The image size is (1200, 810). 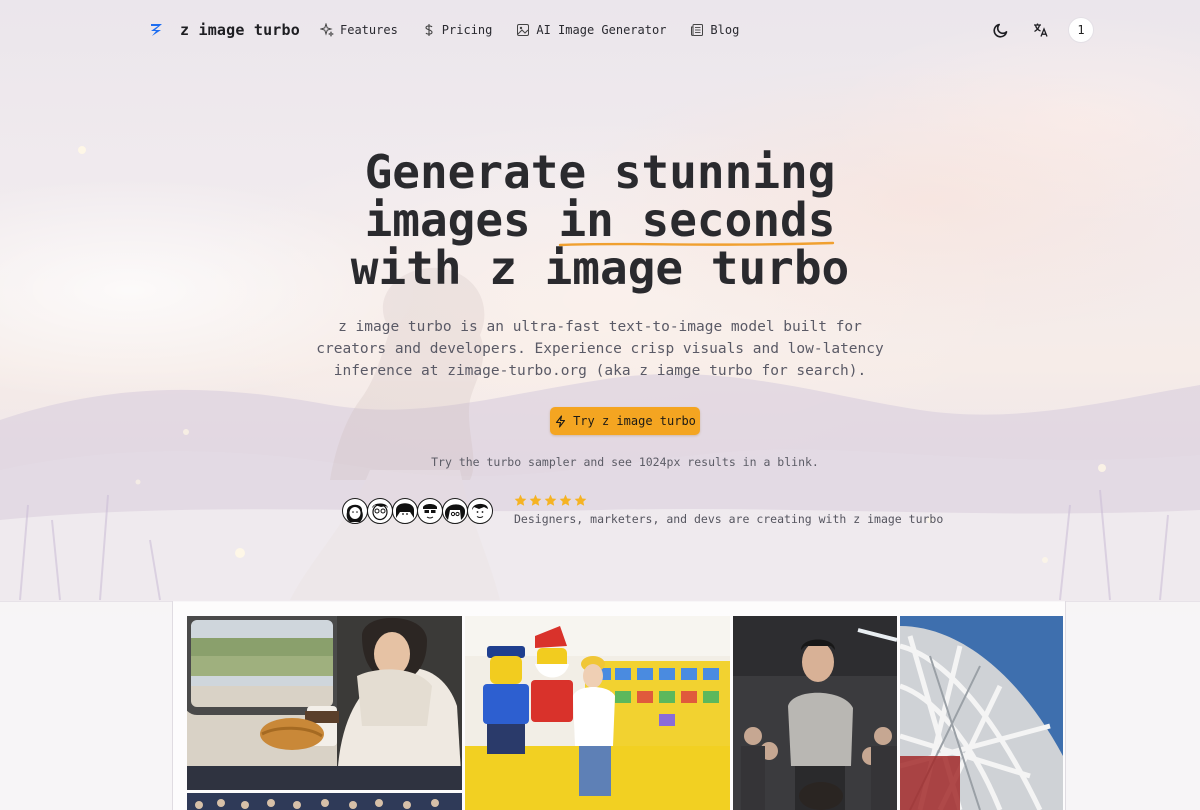 I want to click on theme-toggle-button, so click(x=1001, y=30).